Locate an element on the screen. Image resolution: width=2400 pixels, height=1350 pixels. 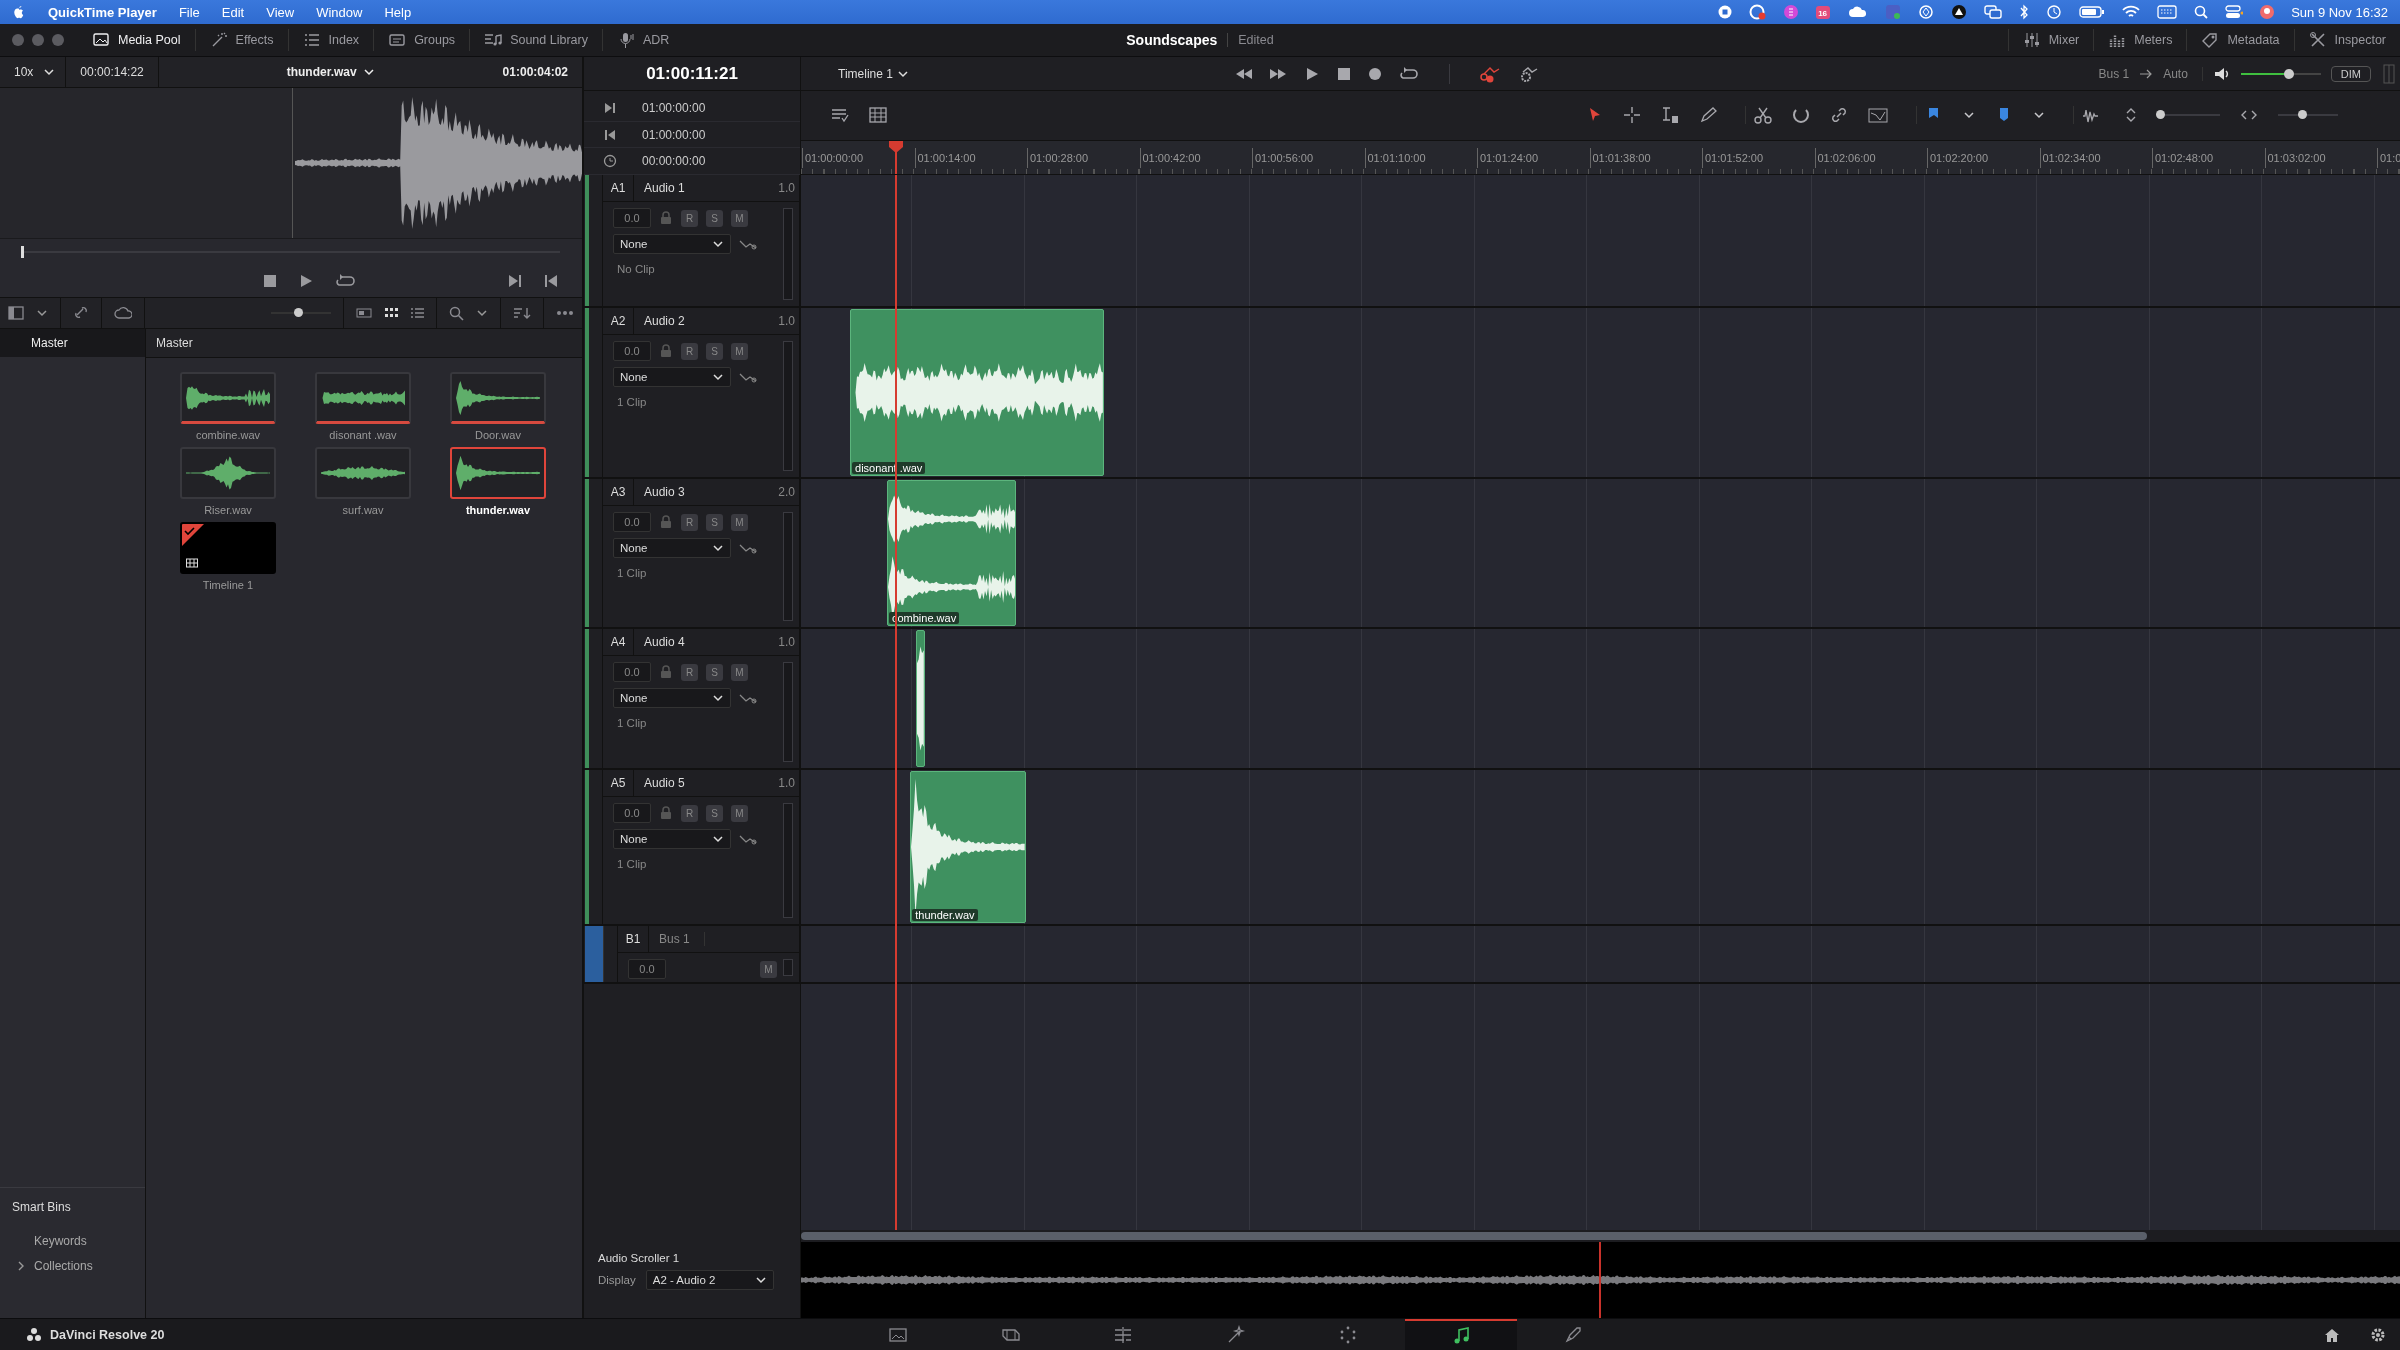
previous-frame-icon is located at coordinates (551, 281).